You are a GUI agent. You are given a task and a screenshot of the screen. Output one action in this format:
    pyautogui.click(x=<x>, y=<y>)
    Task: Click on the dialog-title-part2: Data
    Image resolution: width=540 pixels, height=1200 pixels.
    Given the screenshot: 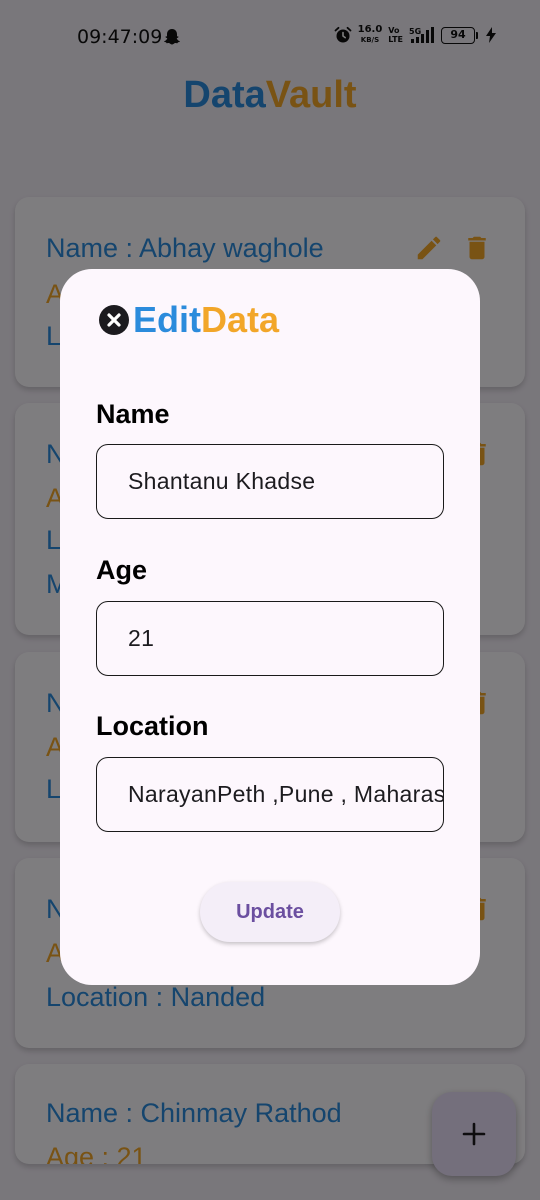 What is the action you would take?
    pyautogui.click(x=240, y=319)
    